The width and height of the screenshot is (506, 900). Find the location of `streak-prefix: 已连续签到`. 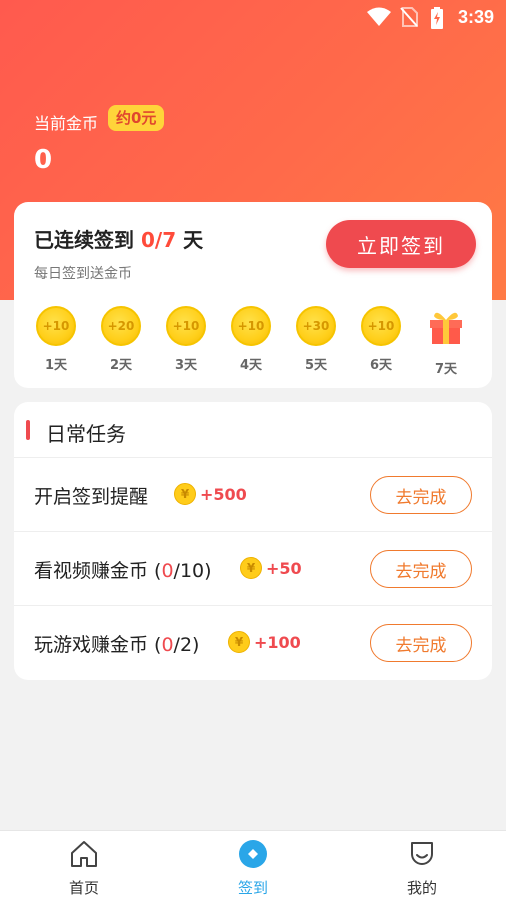

streak-prefix: 已连续签到 is located at coordinates (87, 240).